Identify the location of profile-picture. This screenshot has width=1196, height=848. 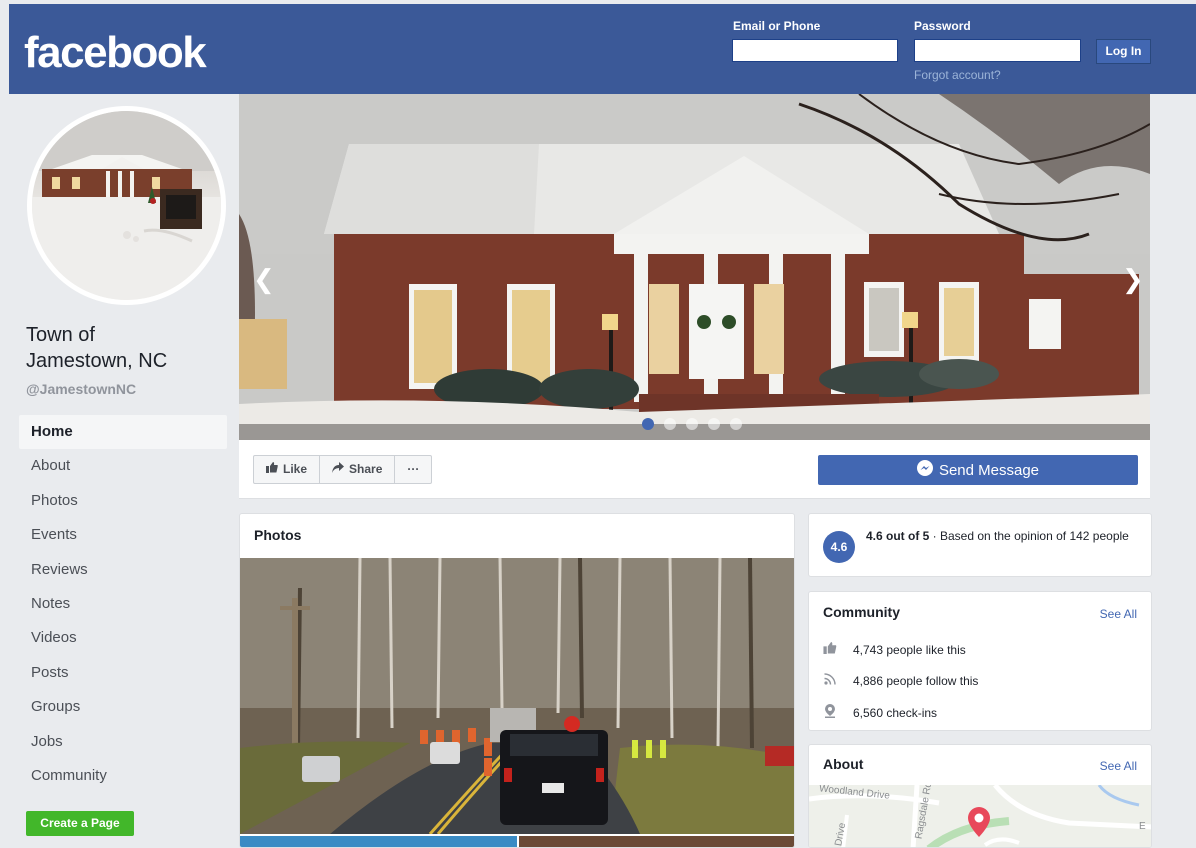
(126, 205).